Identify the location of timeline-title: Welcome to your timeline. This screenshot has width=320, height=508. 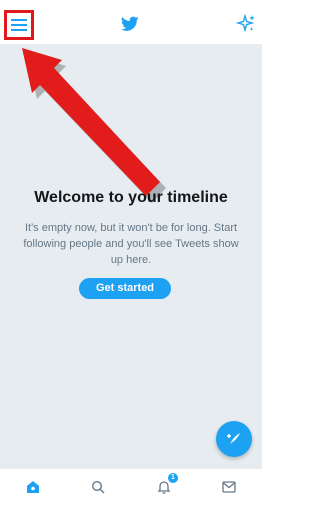
(131, 197).